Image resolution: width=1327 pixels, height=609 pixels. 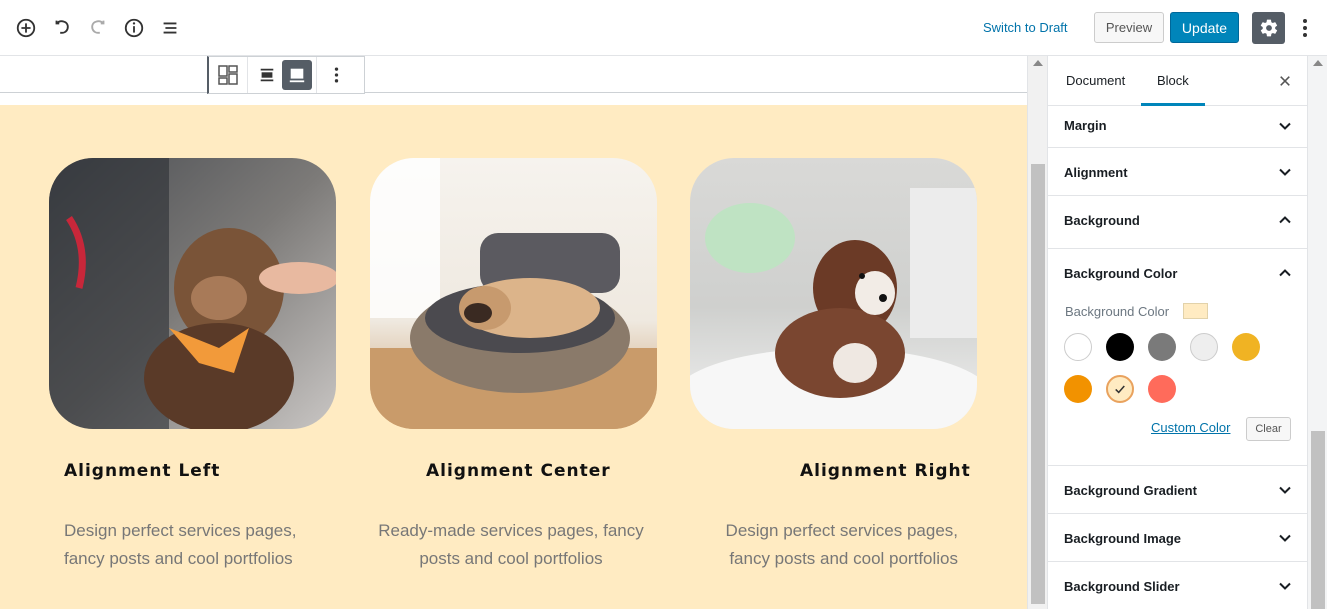 I want to click on panel-background-gradient: Background Gradient, so click(x=1177, y=490).